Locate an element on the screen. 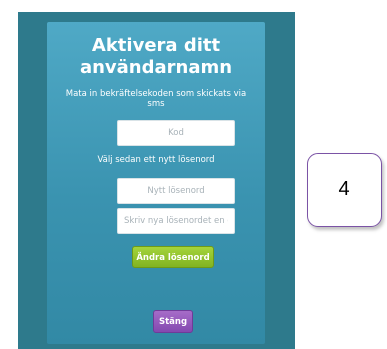 The height and width of the screenshot is (349, 387). repeat-password-input is located at coordinates (176, 221).